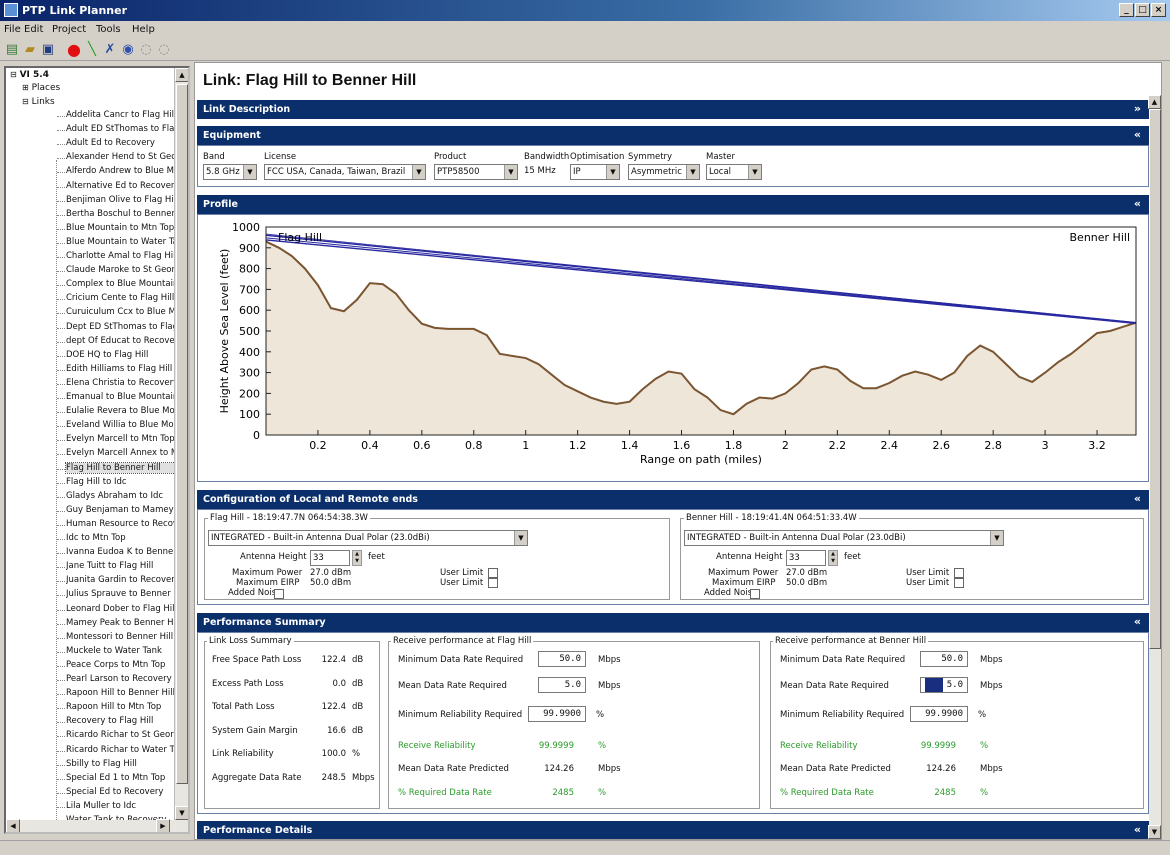 This screenshot has width=1170, height=855. Describe the element at coordinates (143, 29) in the screenshot. I see `menu-help: Help` at that location.